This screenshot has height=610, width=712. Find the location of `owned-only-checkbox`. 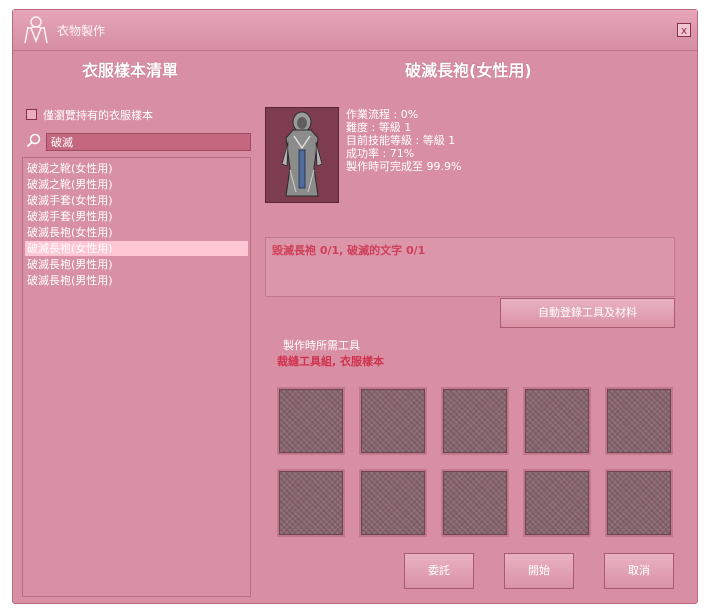

owned-only-checkbox is located at coordinates (31, 114).